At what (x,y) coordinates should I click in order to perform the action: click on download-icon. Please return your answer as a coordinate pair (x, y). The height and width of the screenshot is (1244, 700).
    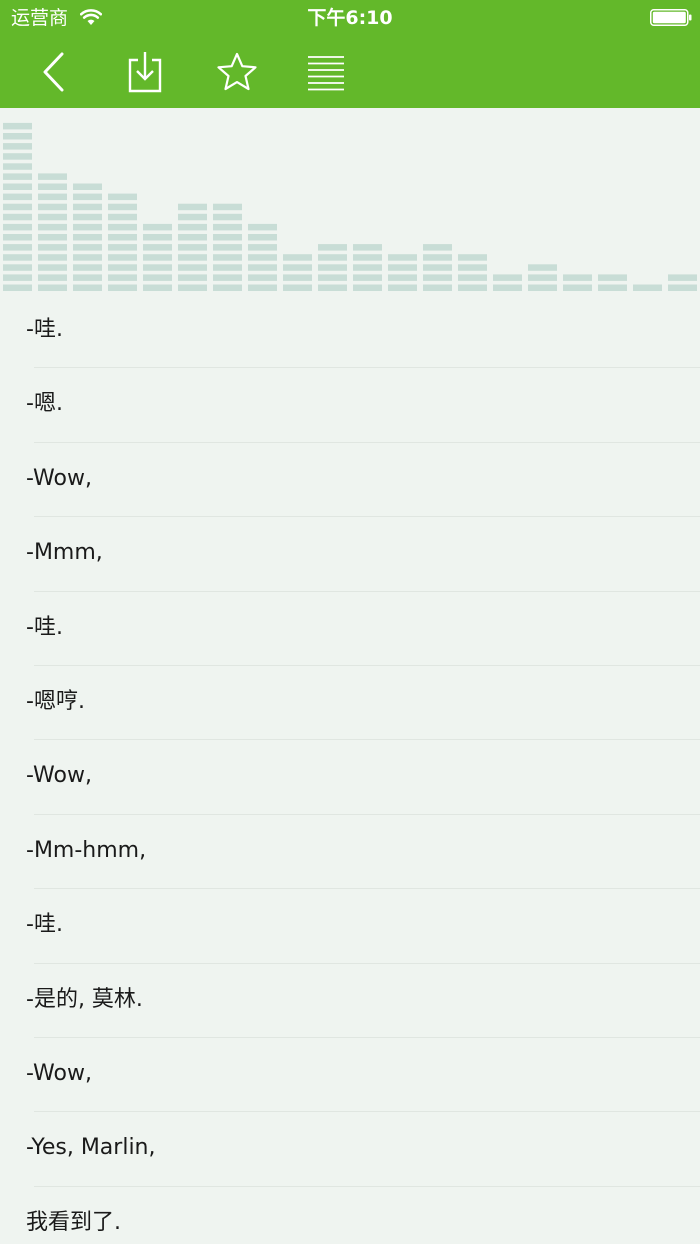
    Looking at the image, I should click on (145, 72).